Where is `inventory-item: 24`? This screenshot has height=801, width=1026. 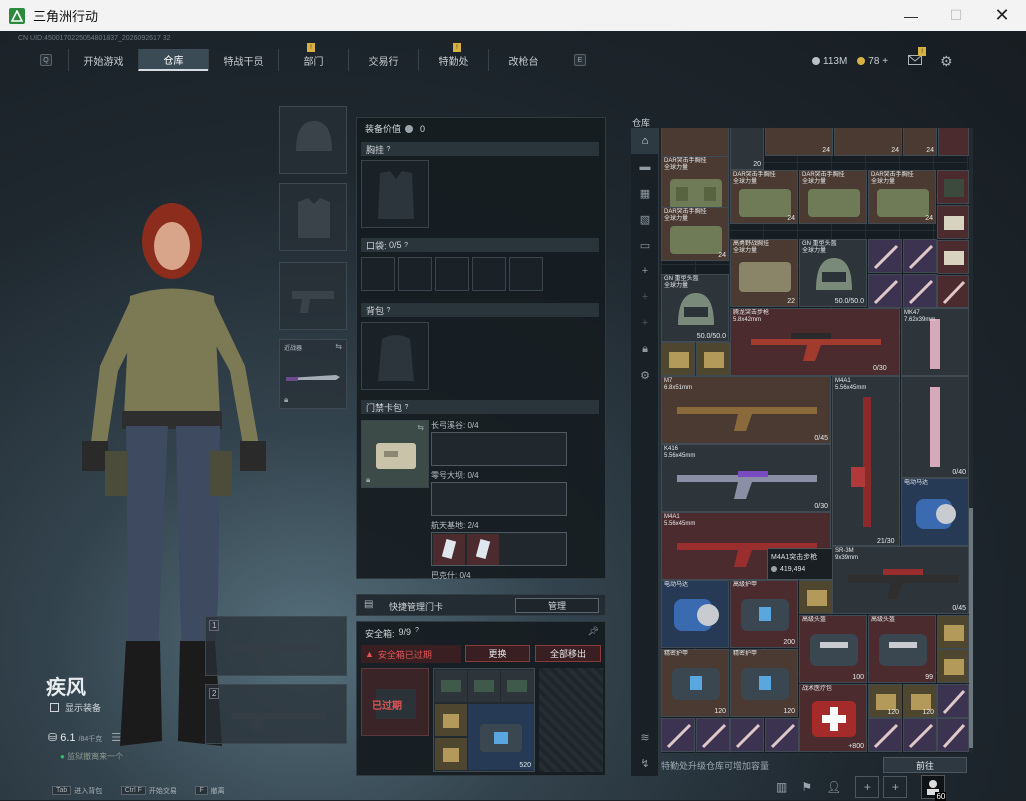 inventory-item: 24 is located at coordinates (868, 142).